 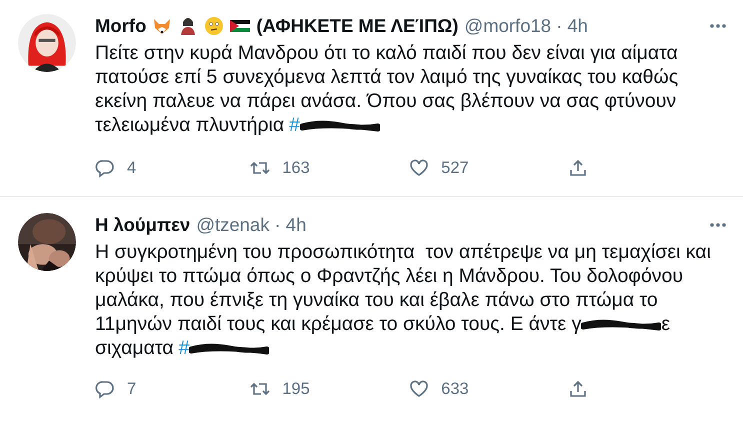 I want to click on like-count: 633, so click(x=455, y=389).